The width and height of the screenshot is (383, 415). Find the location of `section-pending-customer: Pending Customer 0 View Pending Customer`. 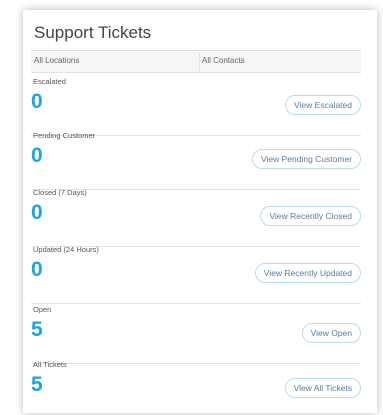

section-pending-customer: Pending Customer 0 View Pending Customer is located at coordinates (196, 160).